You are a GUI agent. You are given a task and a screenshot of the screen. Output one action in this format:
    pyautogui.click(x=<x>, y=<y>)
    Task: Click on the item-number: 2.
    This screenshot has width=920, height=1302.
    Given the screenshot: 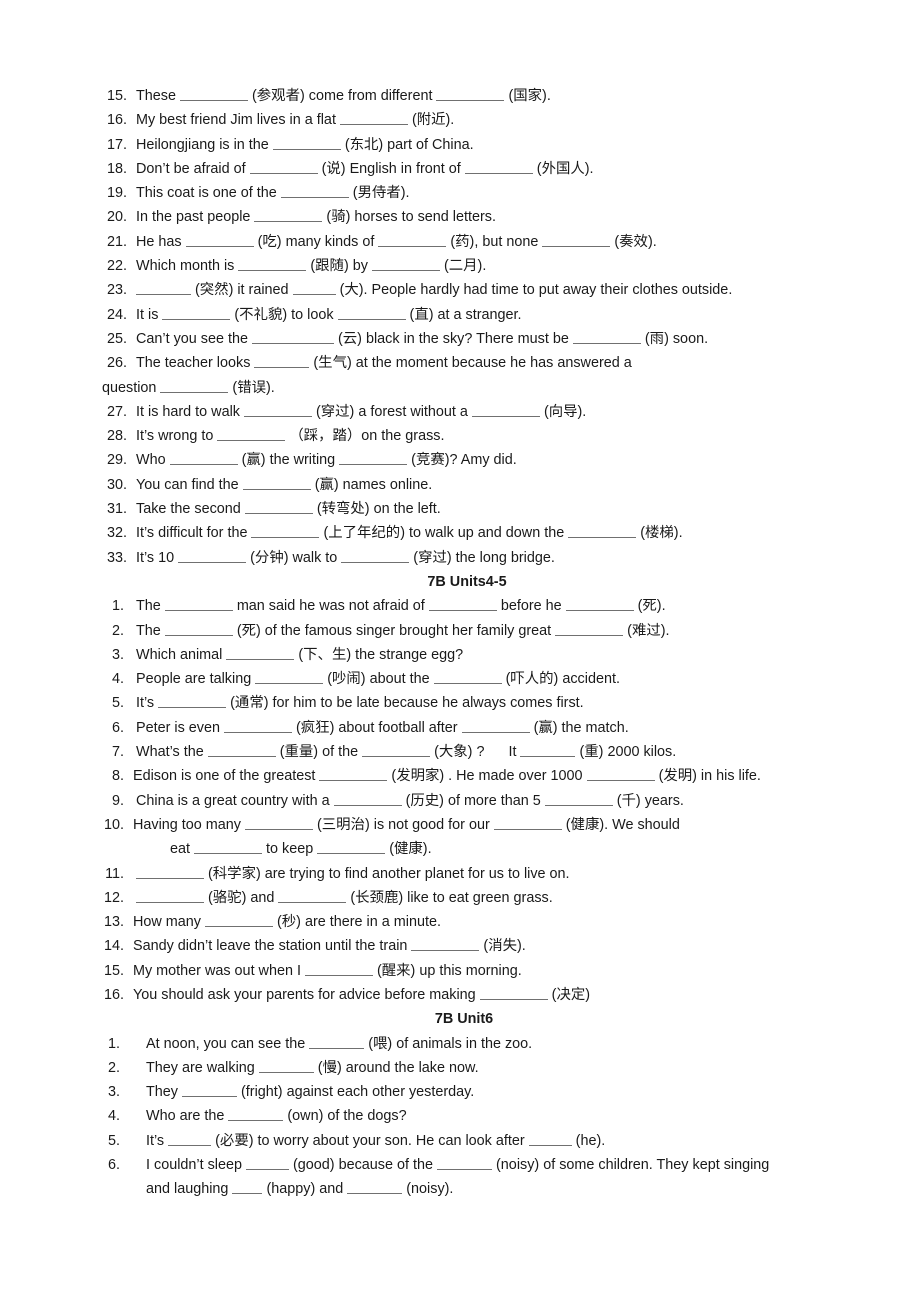 What is the action you would take?
    pyautogui.click(x=113, y=1067)
    